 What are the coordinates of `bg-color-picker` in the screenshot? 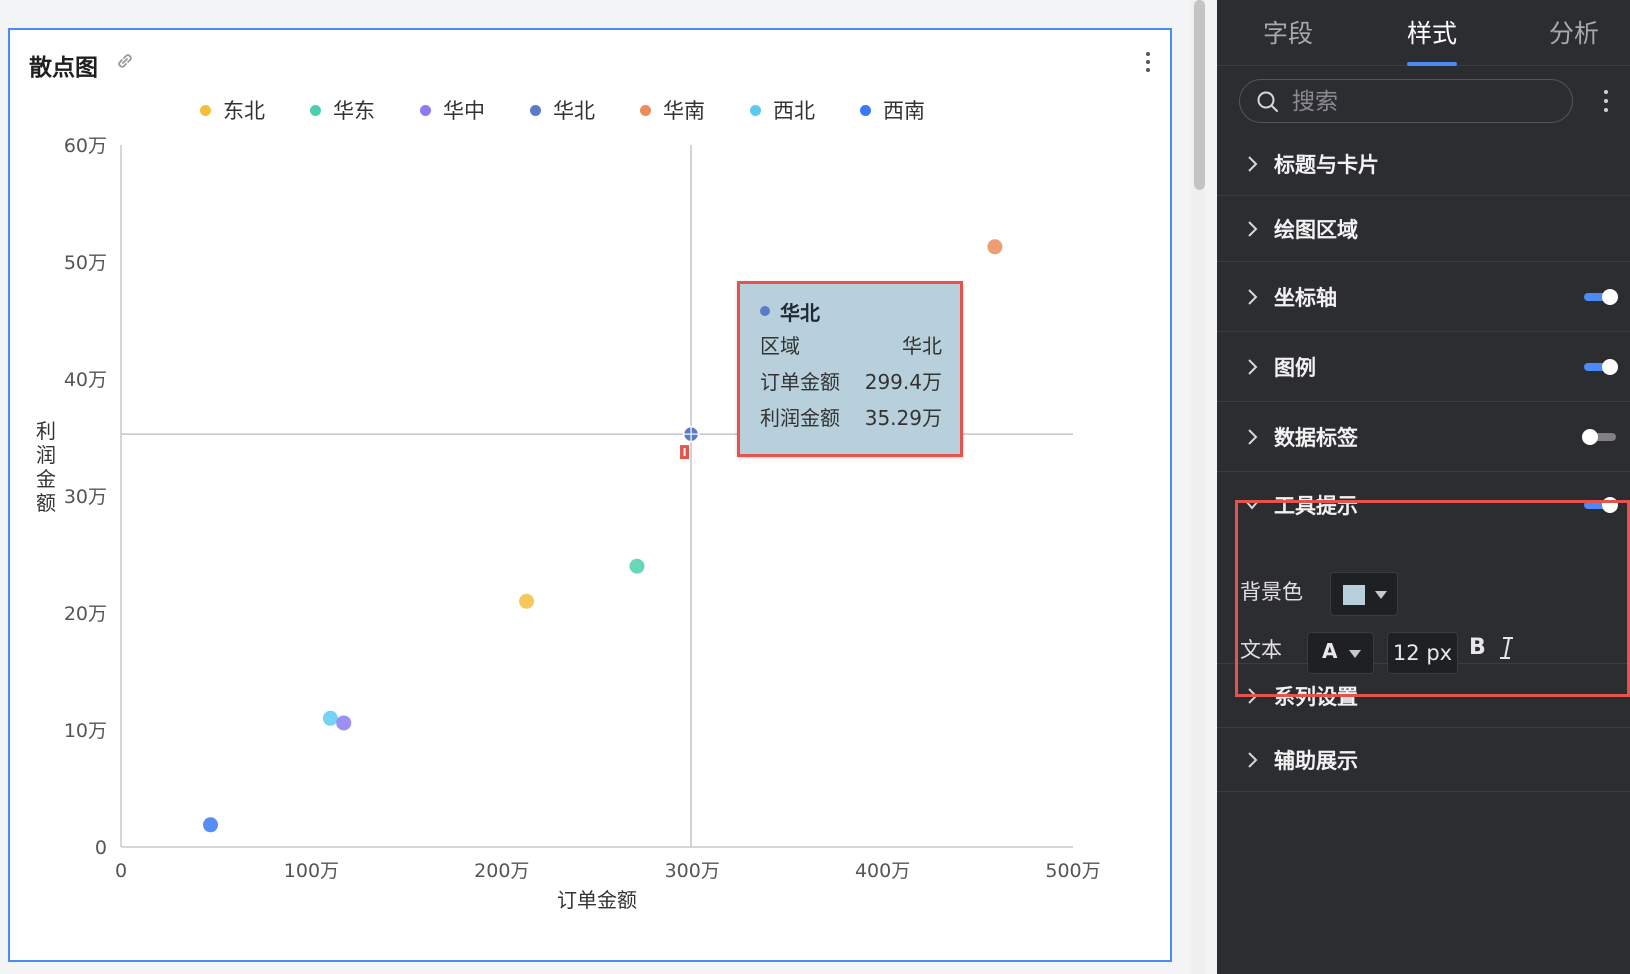 It's located at (1364, 594).